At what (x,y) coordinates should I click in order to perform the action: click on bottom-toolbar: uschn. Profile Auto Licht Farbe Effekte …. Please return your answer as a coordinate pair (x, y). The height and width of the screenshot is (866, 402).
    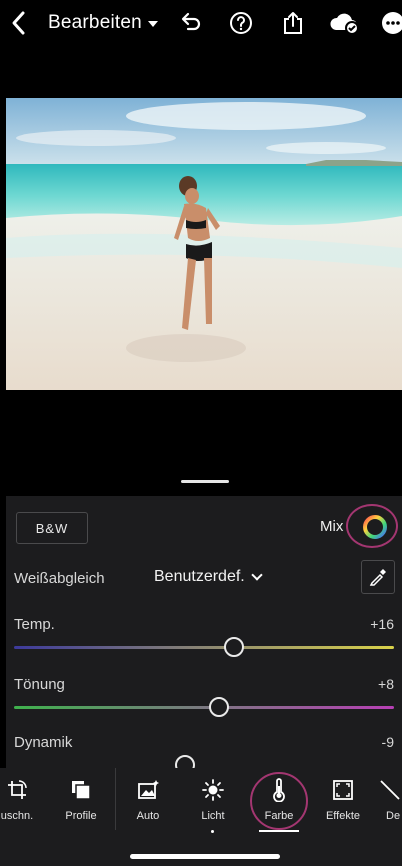
    Looking at the image, I should click on (201, 803).